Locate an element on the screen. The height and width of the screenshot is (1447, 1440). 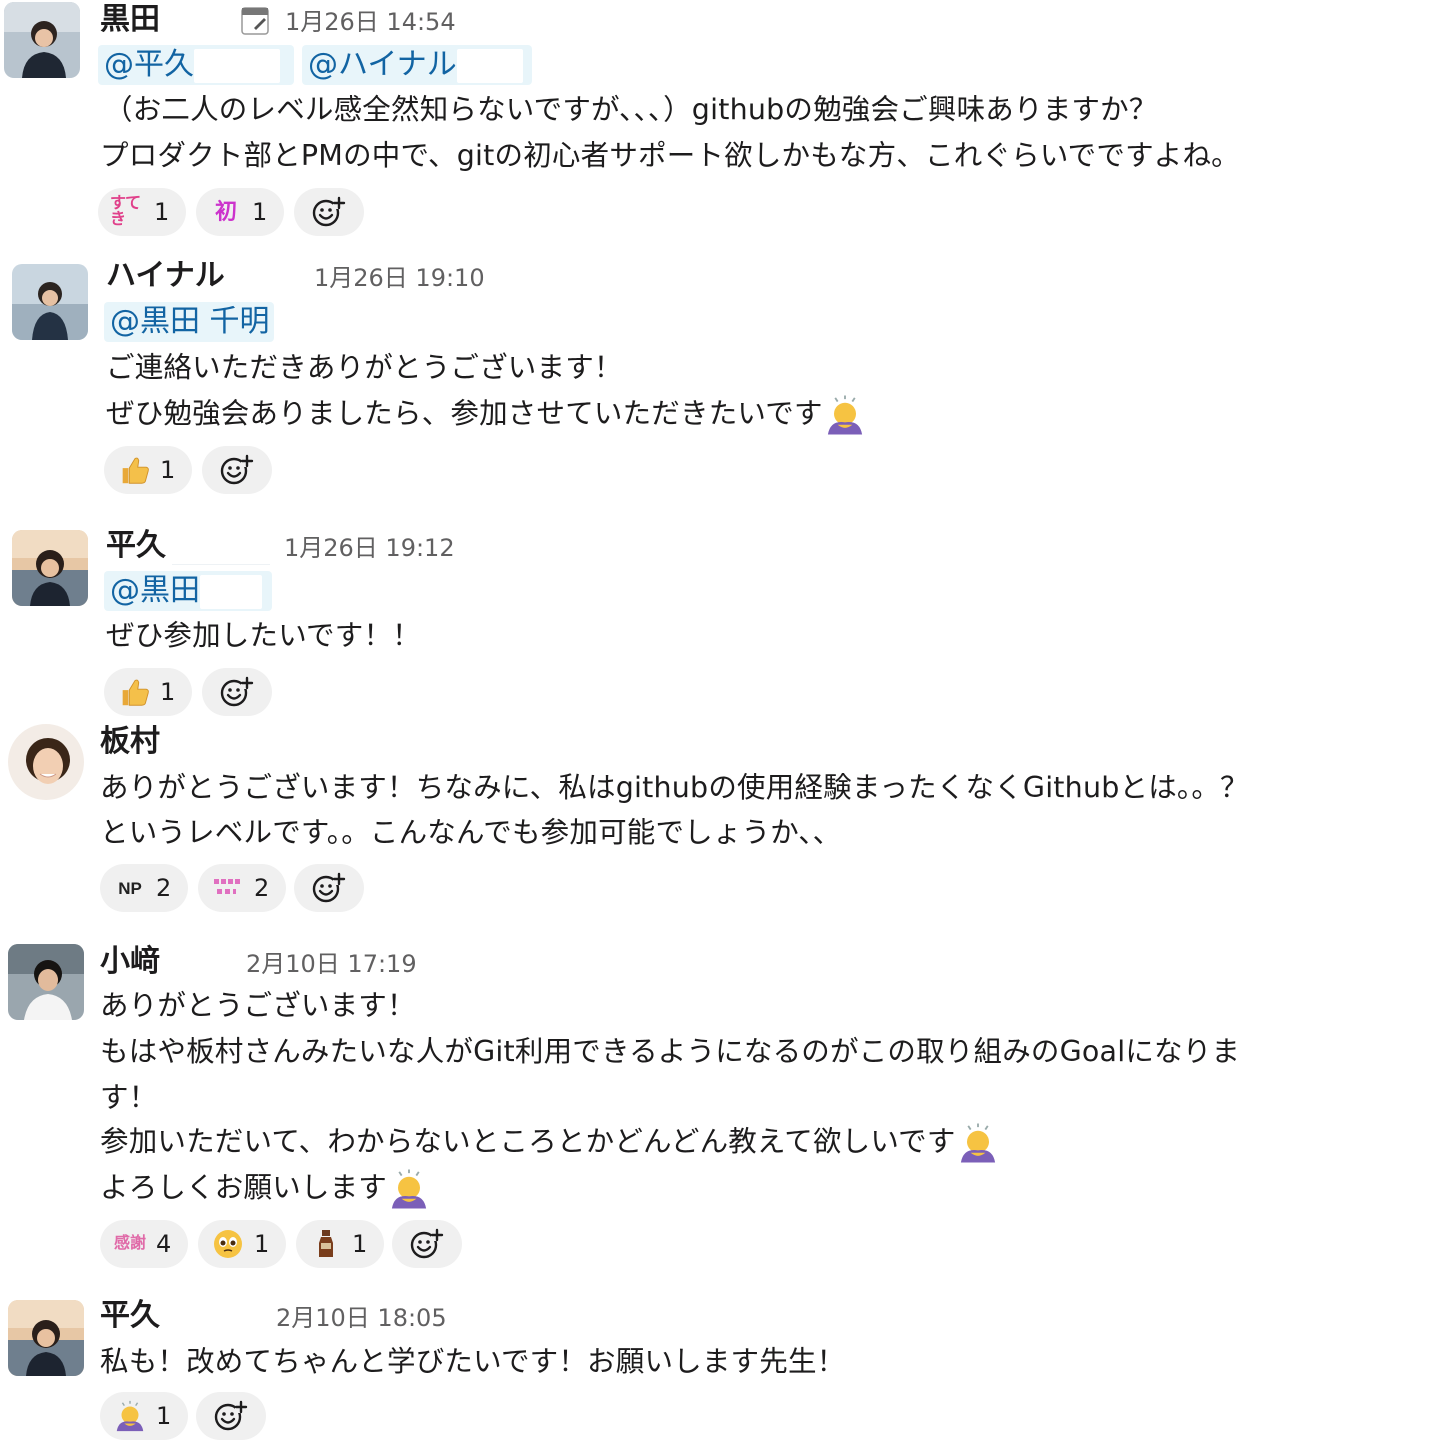
kansha-icon: 感謝 is located at coordinates (129, 1243).